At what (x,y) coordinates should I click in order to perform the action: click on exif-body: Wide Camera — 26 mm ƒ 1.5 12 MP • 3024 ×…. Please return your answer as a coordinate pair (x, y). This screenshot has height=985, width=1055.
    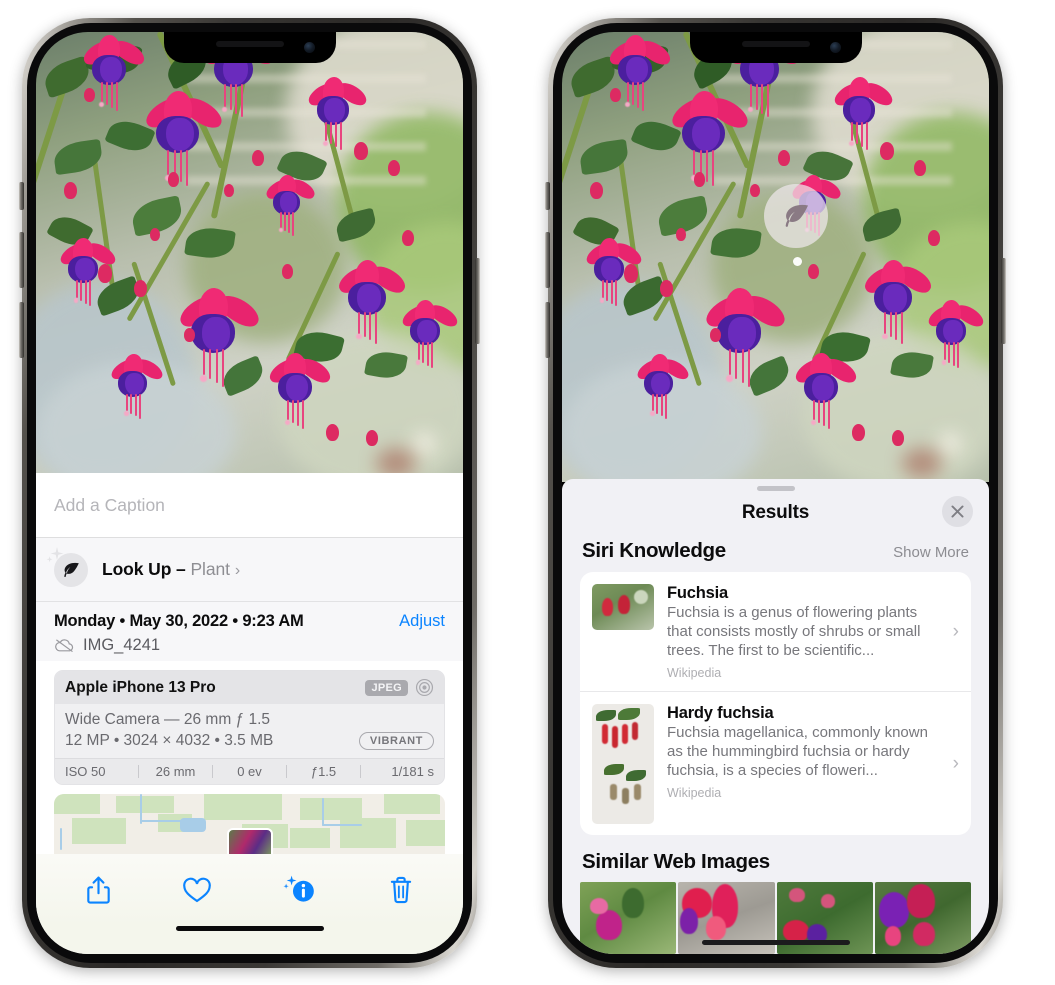
    Looking at the image, I should click on (249, 731).